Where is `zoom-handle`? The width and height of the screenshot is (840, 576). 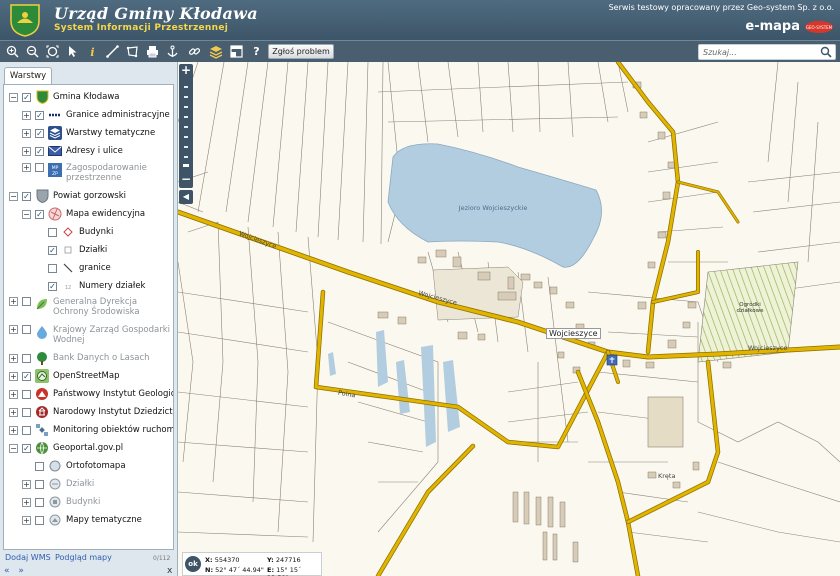 zoom-handle is located at coordinates (186, 165).